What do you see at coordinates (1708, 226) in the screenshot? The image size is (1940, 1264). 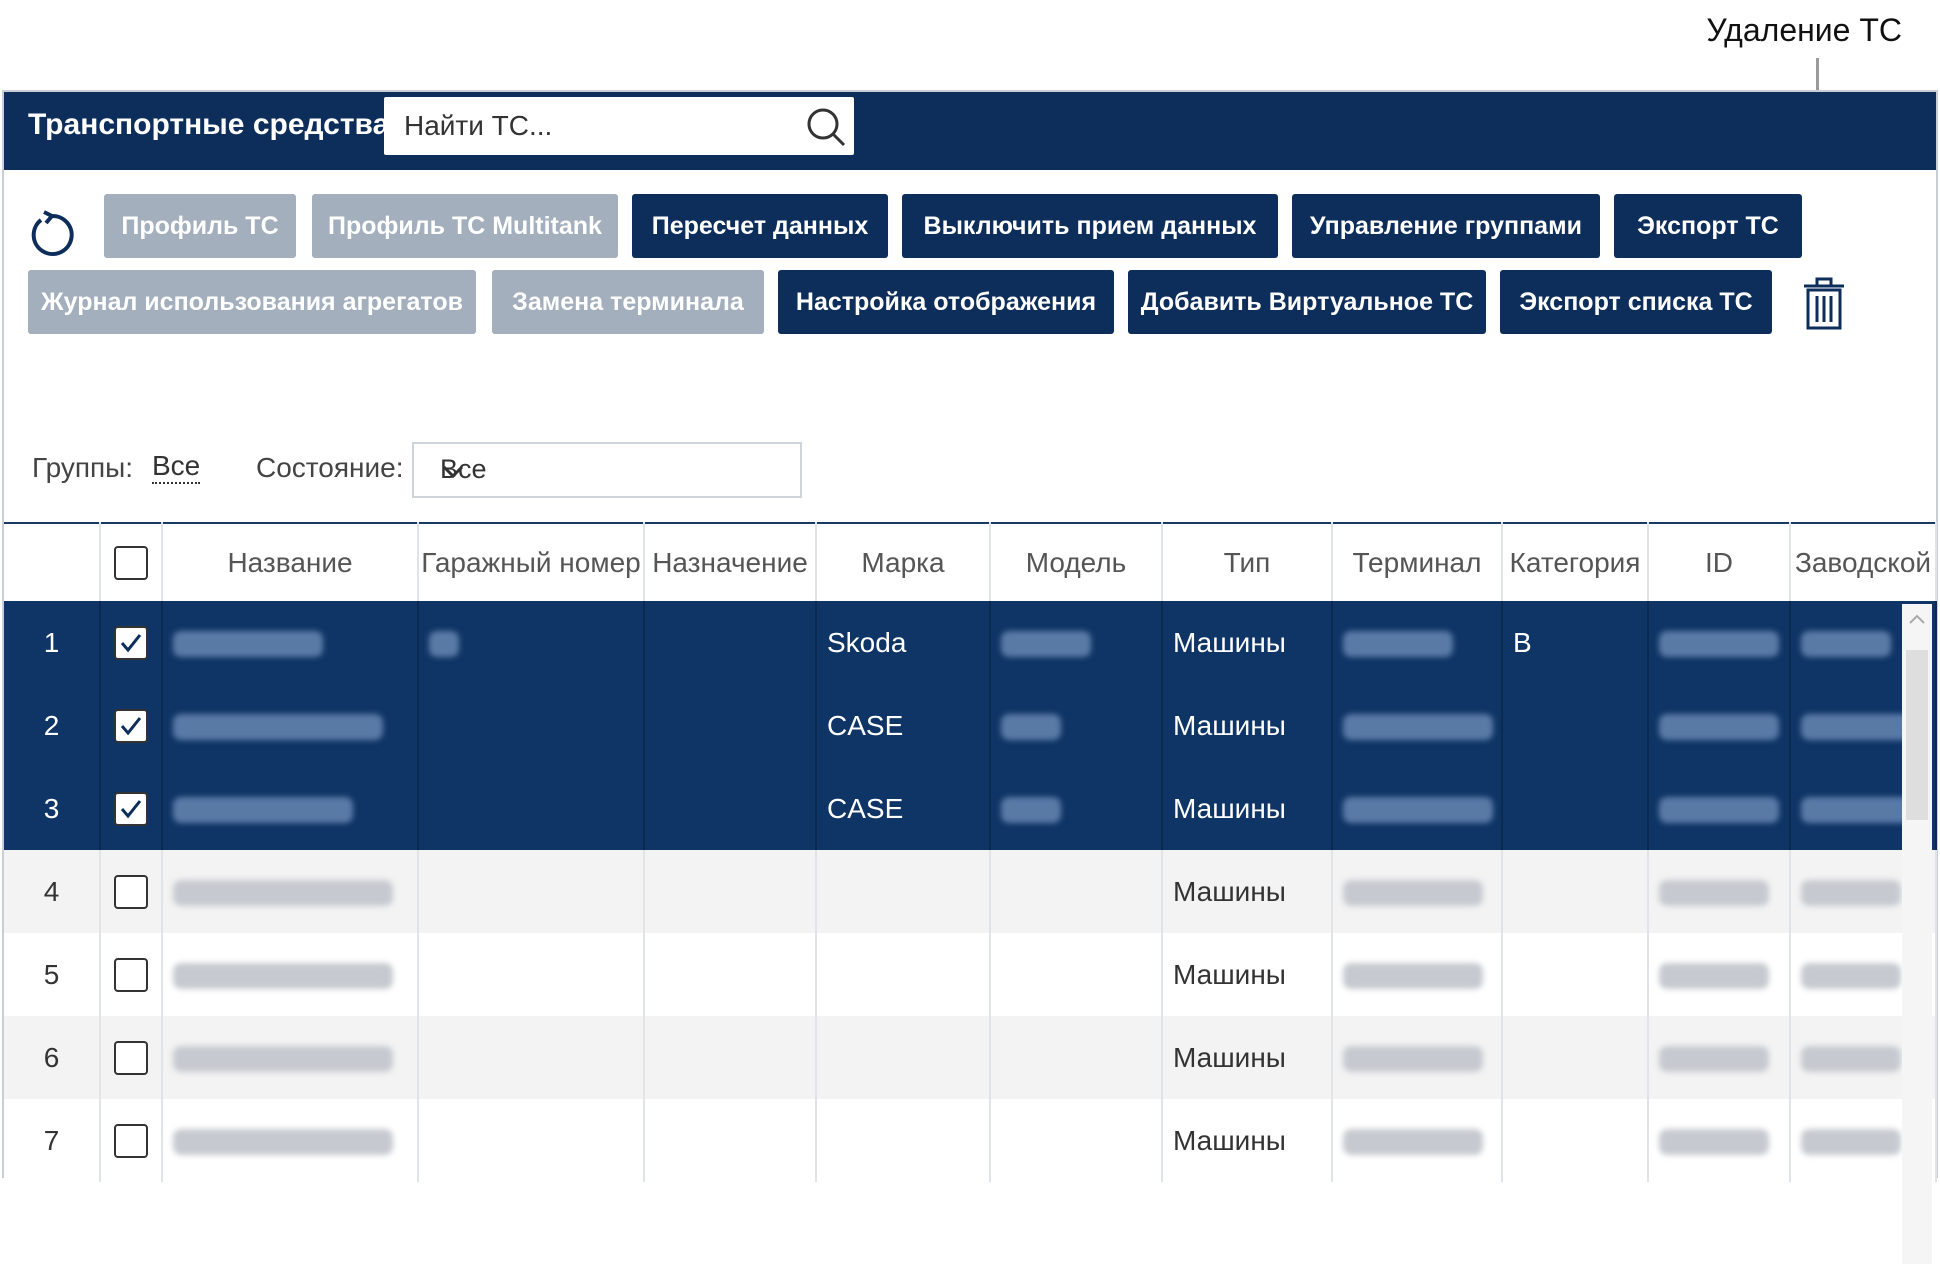 I see `export-vehicles-button: Экспорт ТС` at bounding box center [1708, 226].